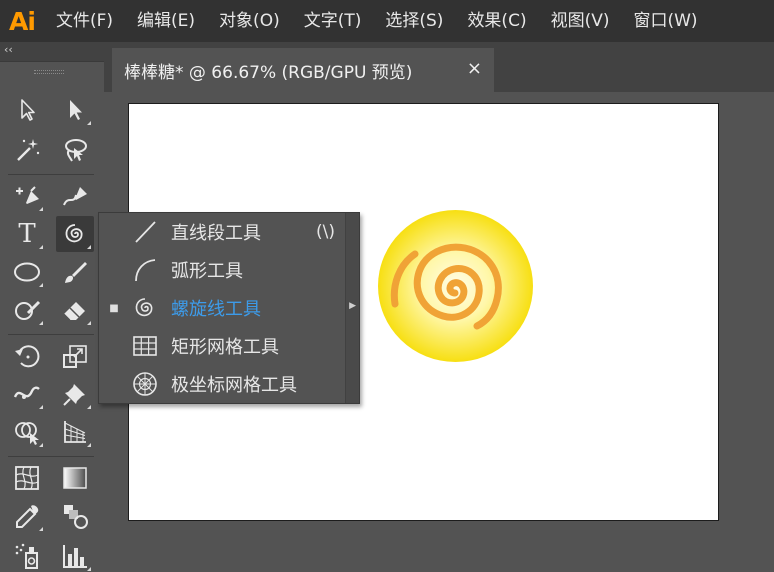 The height and width of the screenshot is (572, 774). I want to click on lasso-icon, so click(76, 150).